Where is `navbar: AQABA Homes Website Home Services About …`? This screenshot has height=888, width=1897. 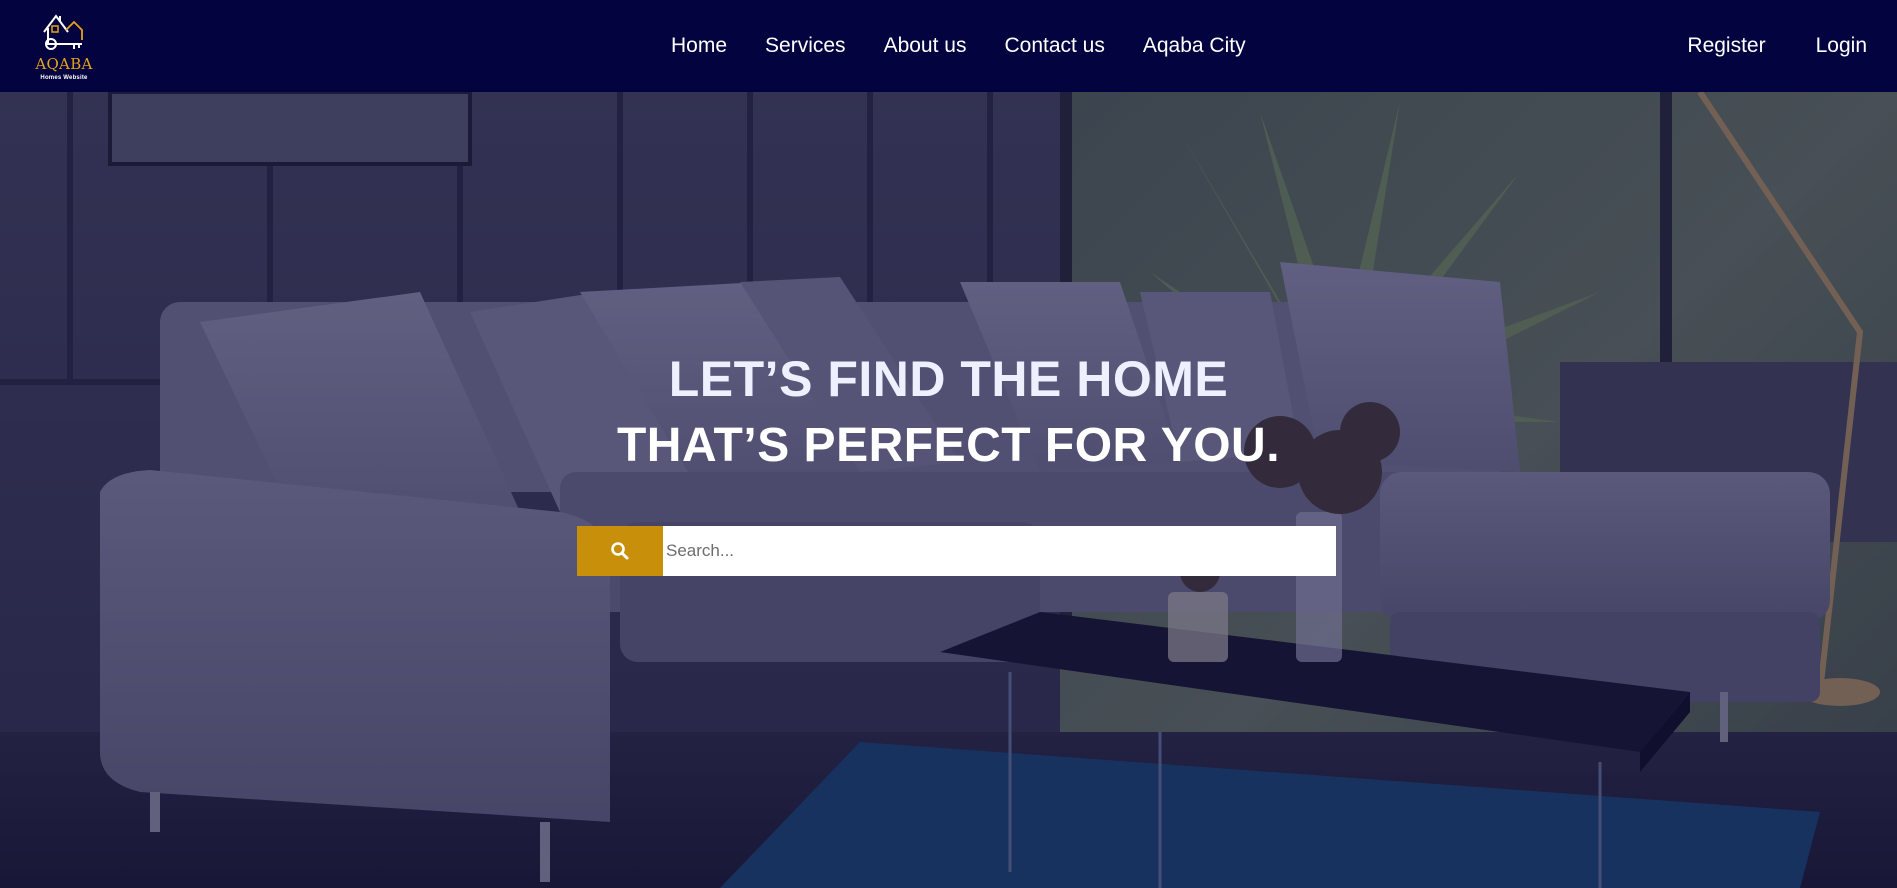
navbar: AQABA Homes Website Home Services About … is located at coordinates (948, 46).